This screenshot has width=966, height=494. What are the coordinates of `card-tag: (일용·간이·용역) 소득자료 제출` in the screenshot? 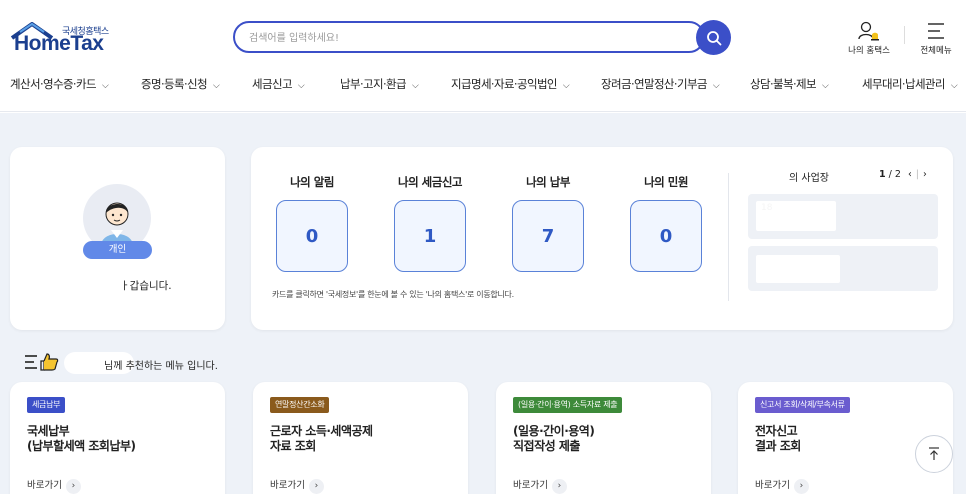 It's located at (568, 405).